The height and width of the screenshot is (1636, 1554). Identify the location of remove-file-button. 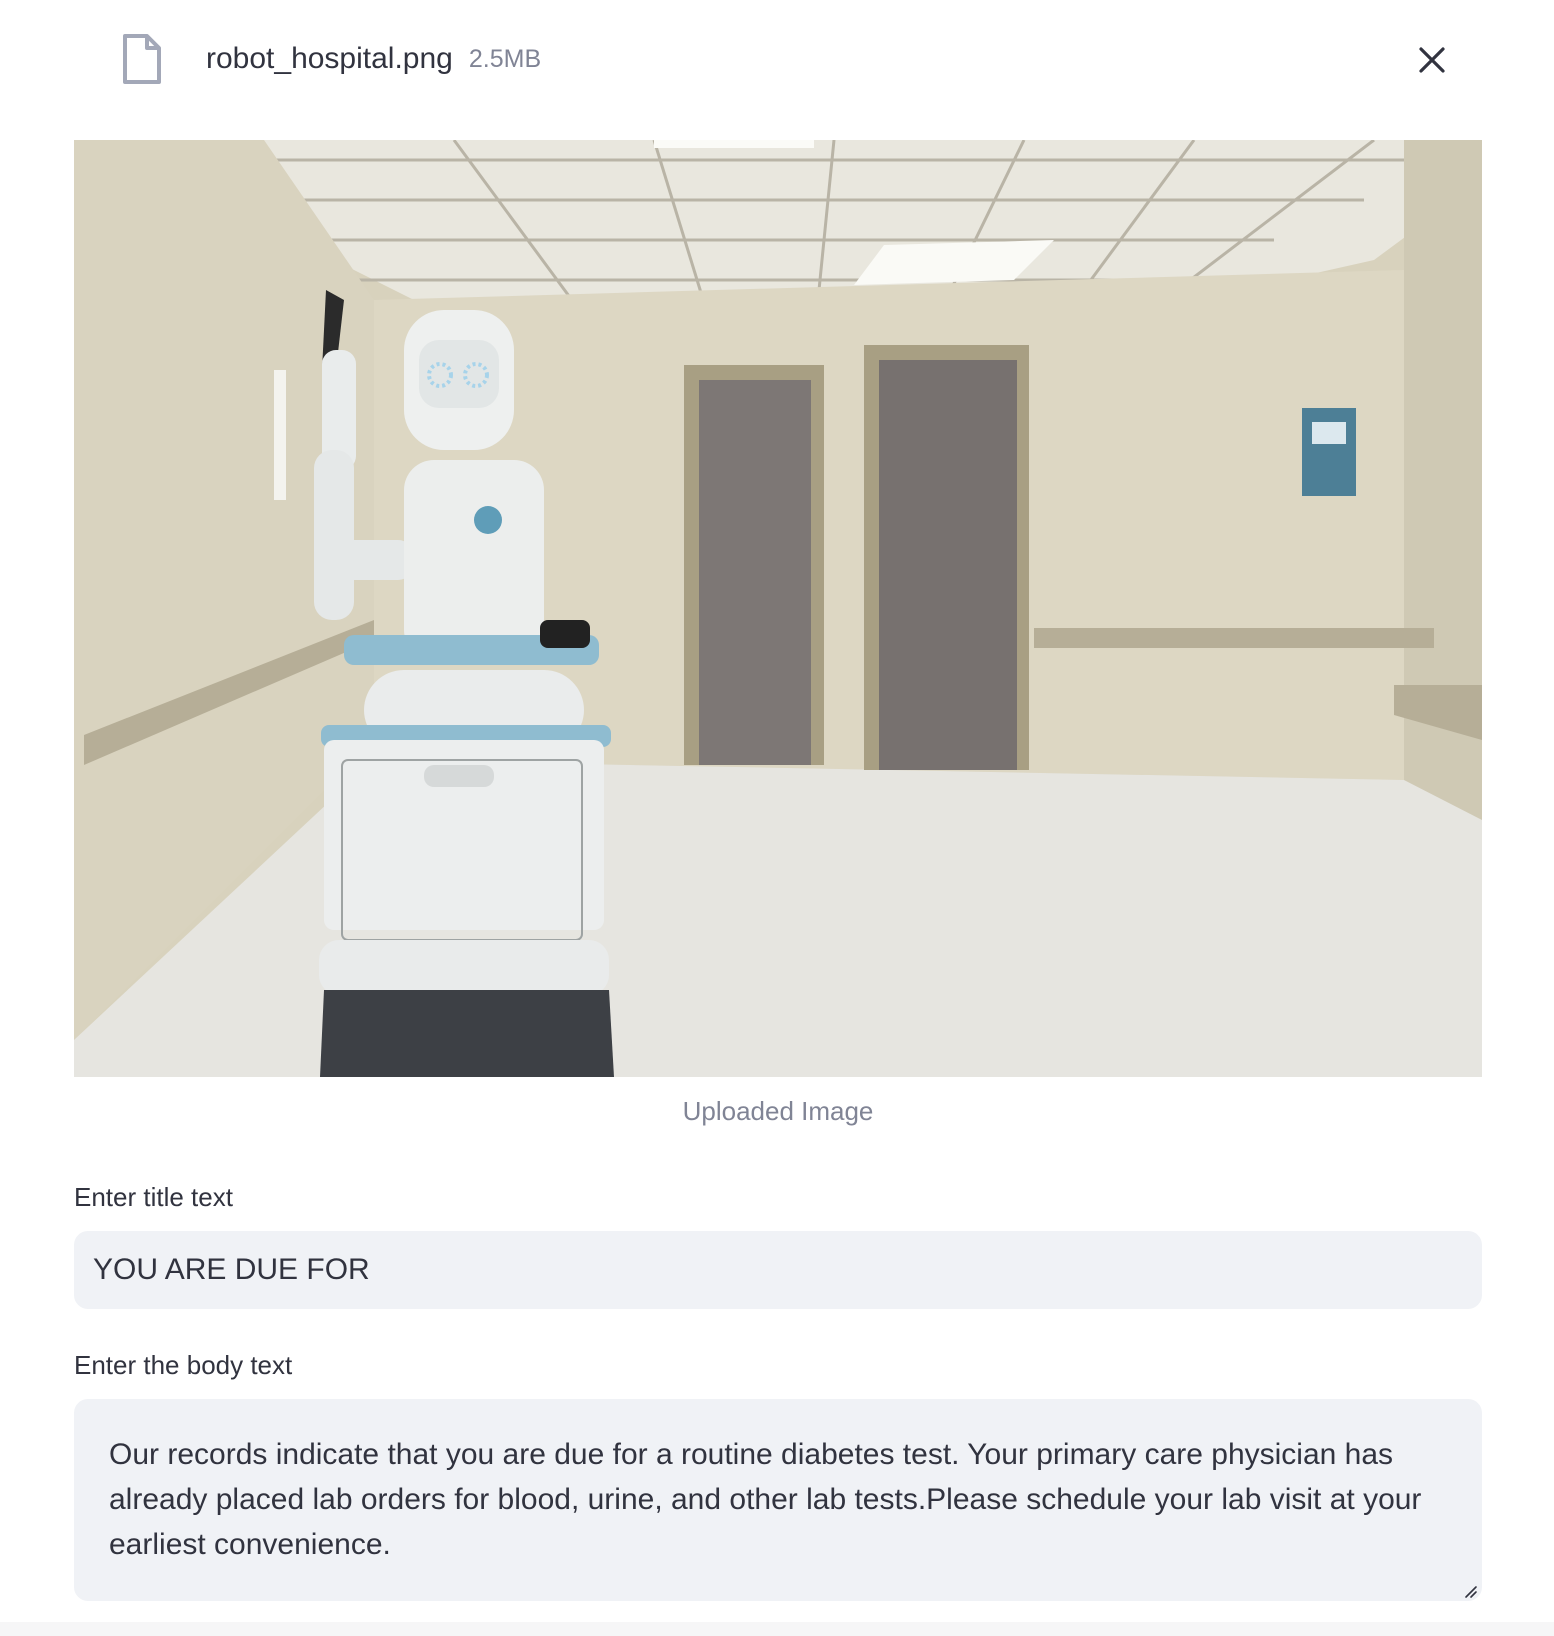
(1432, 60).